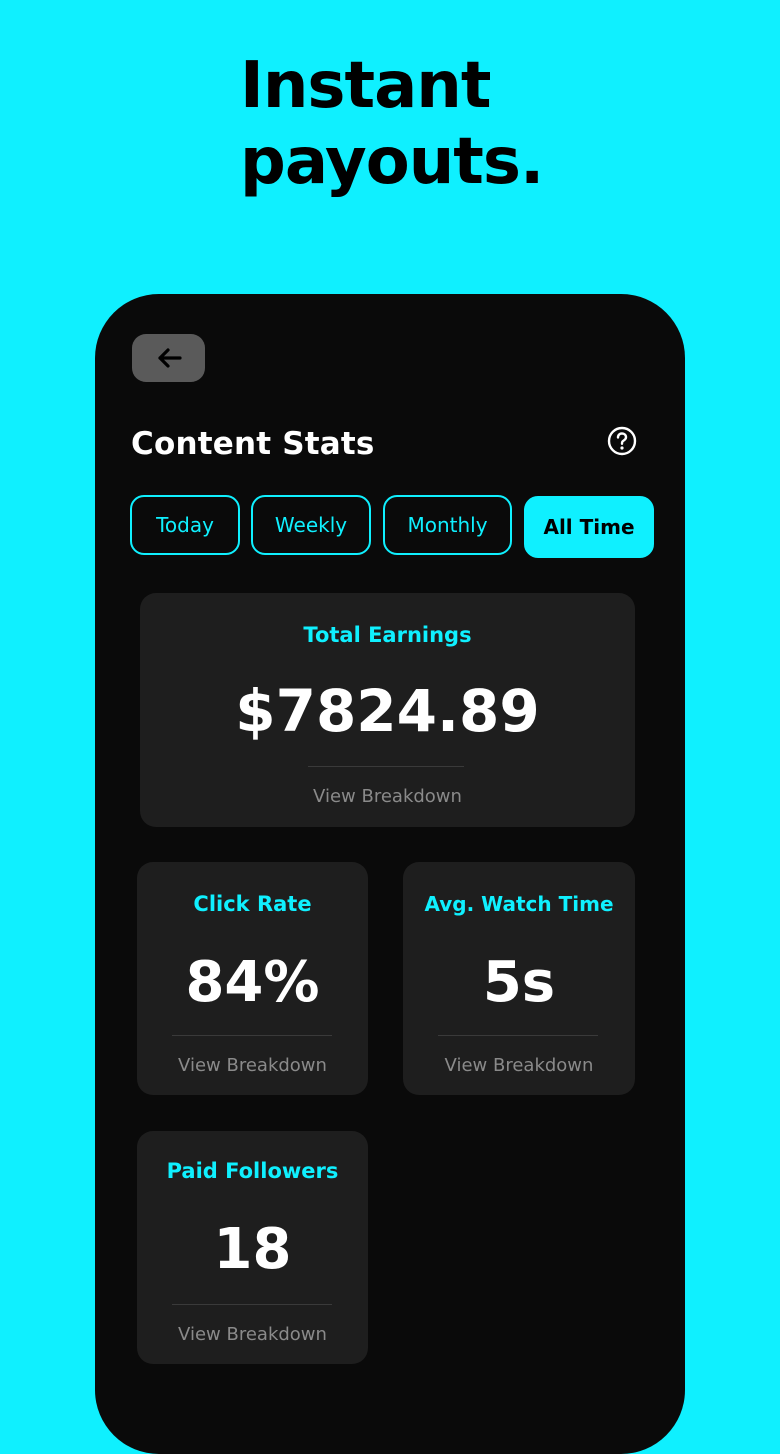 The height and width of the screenshot is (1454, 780). I want to click on back-button, so click(168, 358).